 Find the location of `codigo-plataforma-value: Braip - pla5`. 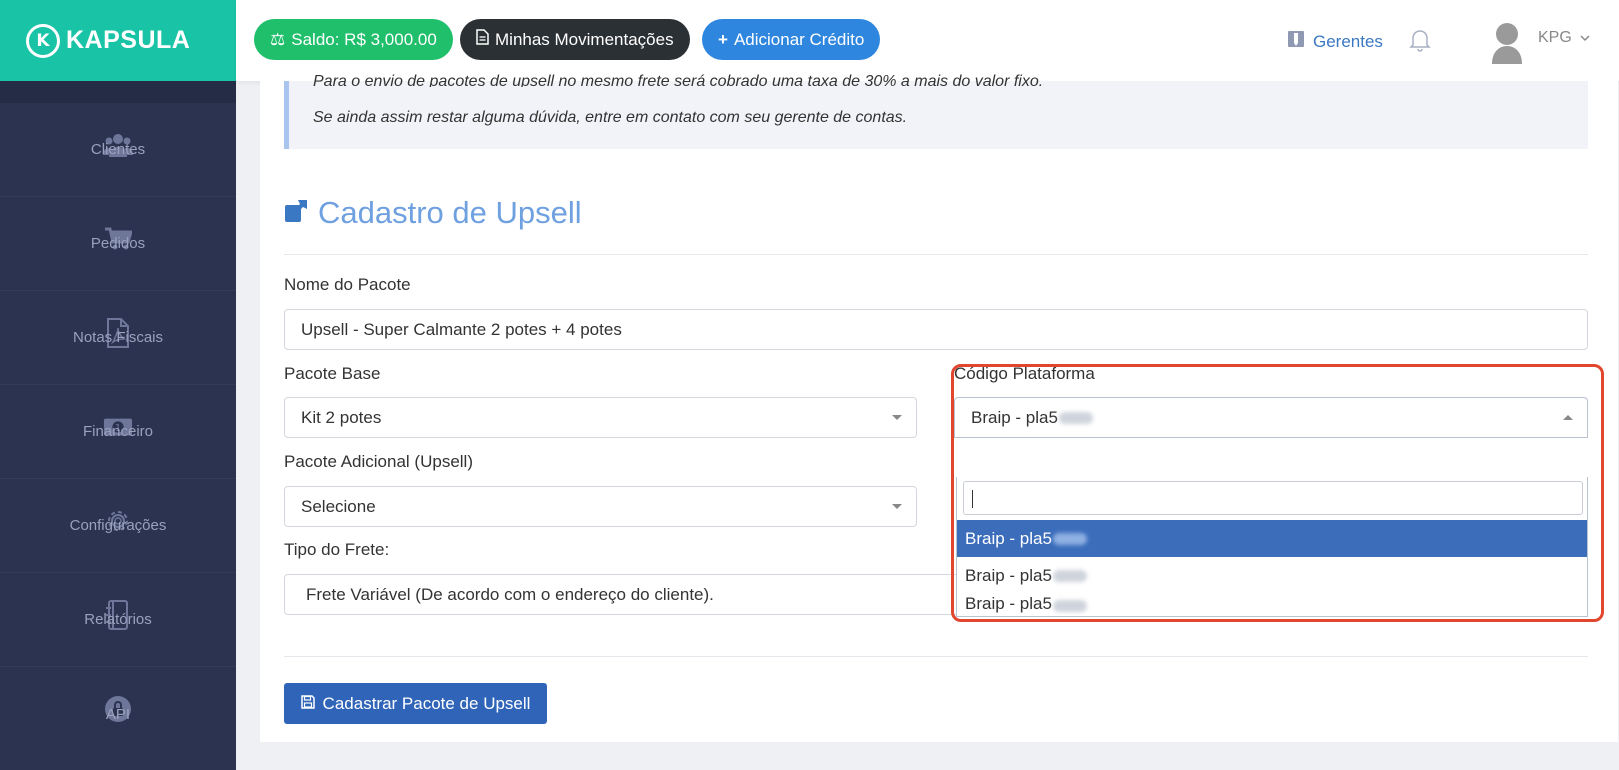

codigo-plataforma-value: Braip - pla5 is located at coordinates (1014, 417).